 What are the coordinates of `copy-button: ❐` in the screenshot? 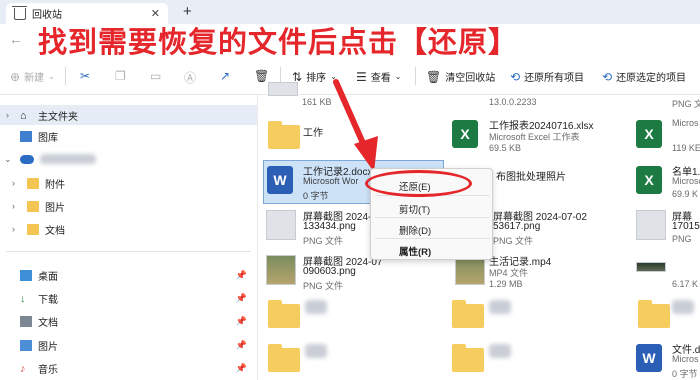 It's located at (120, 76).